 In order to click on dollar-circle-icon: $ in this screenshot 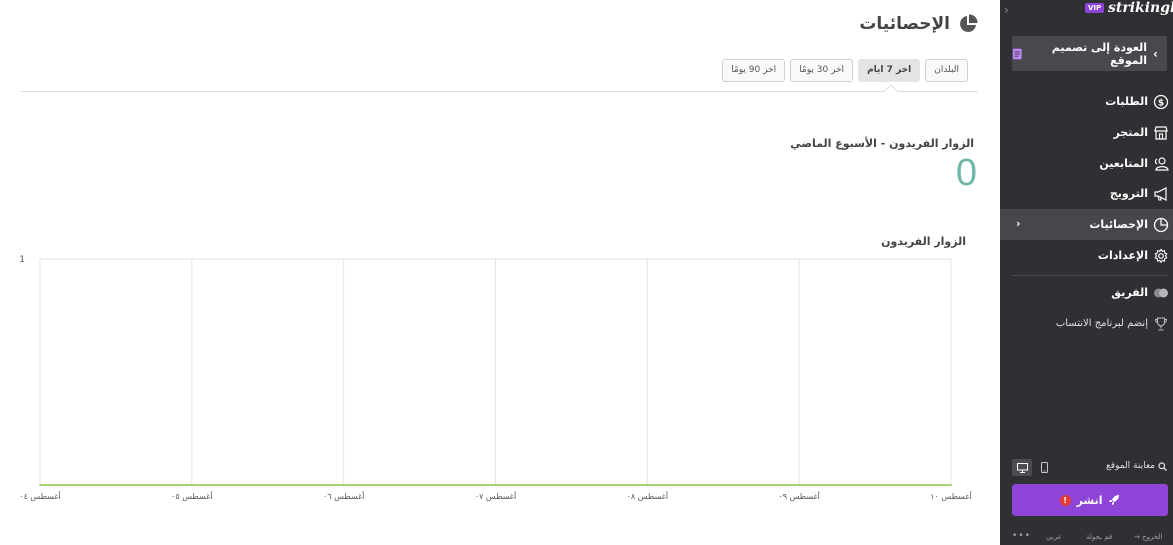, I will do `click(1161, 101)`.